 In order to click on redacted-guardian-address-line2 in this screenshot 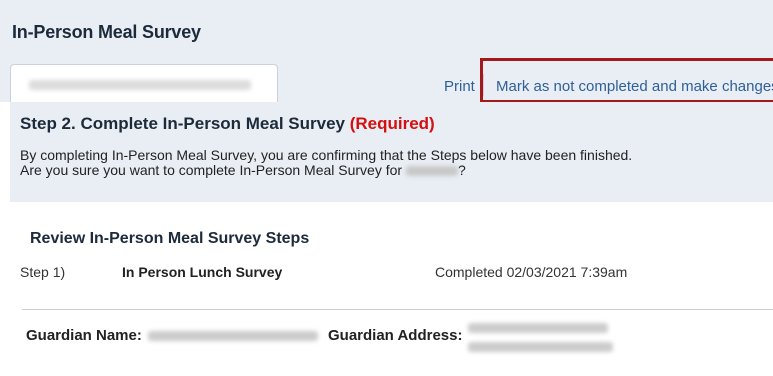, I will do `click(540, 347)`.